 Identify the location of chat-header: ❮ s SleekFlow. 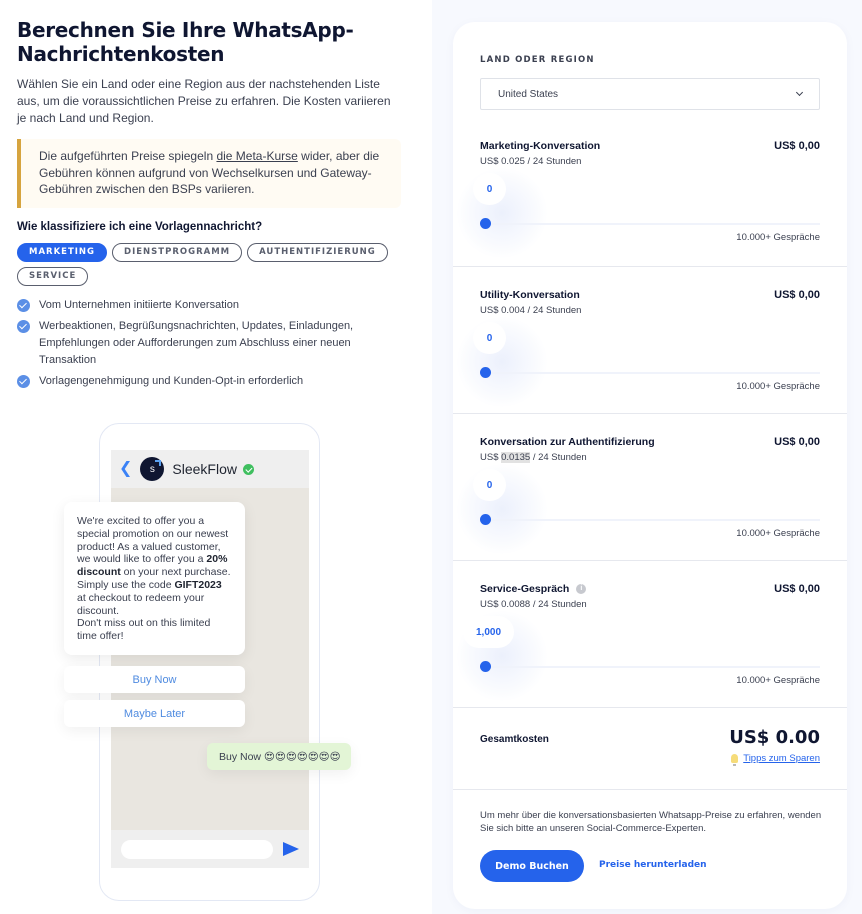
(210, 469).